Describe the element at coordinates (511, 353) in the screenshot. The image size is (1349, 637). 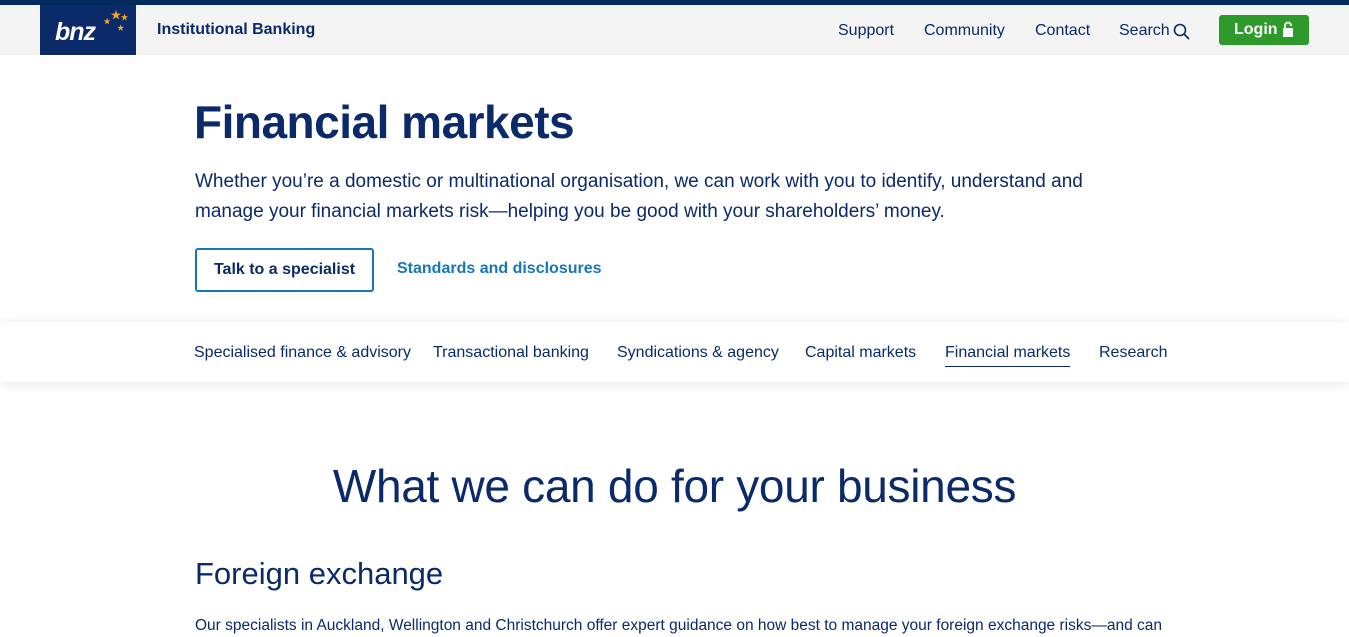
I see `subnav-item-transactional-banking: Transactional banking` at that location.